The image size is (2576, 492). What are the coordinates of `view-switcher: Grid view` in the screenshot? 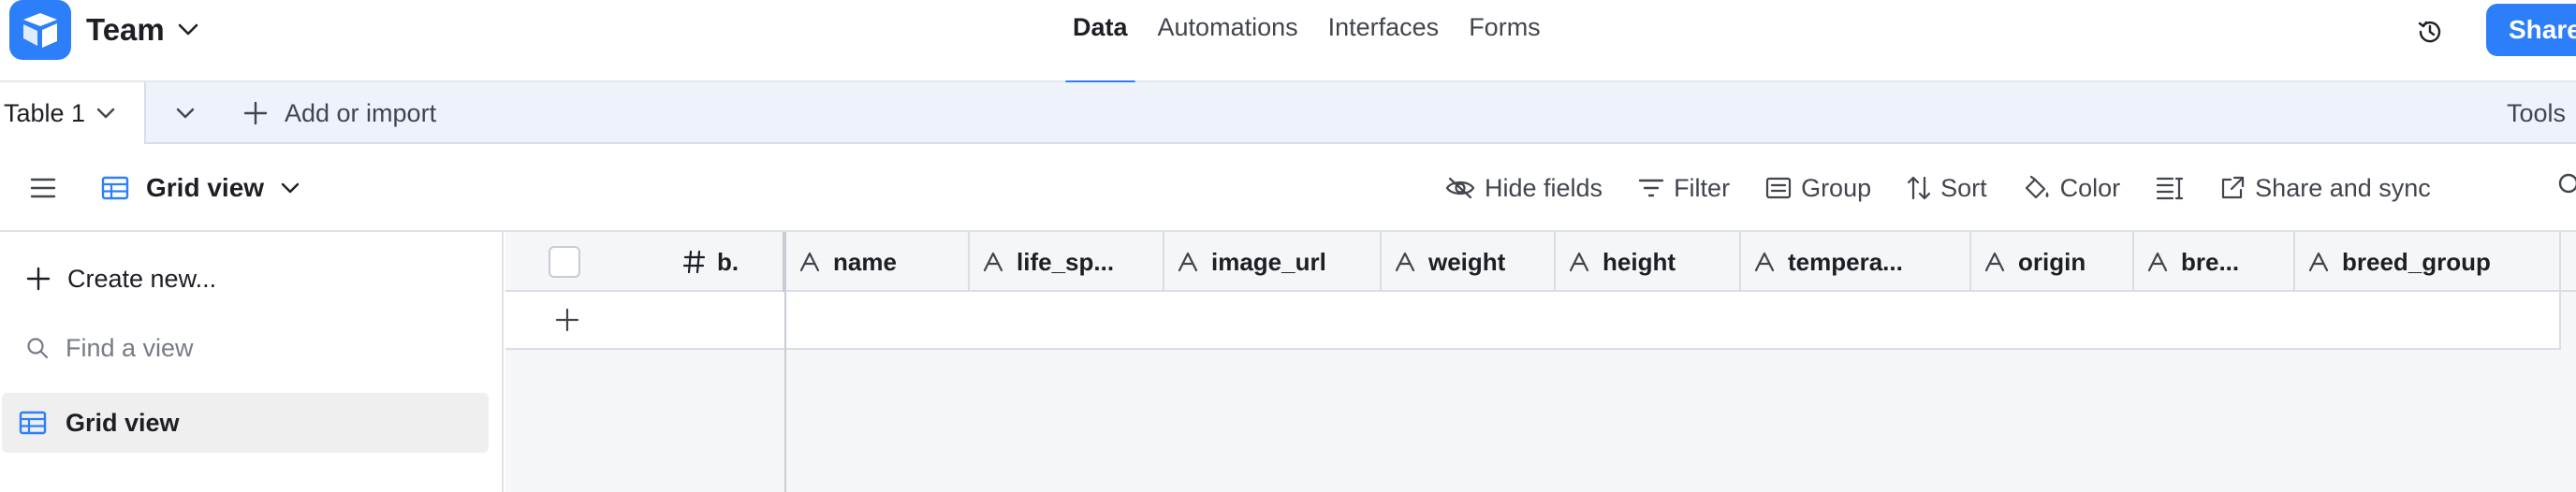 It's located at (200, 188).